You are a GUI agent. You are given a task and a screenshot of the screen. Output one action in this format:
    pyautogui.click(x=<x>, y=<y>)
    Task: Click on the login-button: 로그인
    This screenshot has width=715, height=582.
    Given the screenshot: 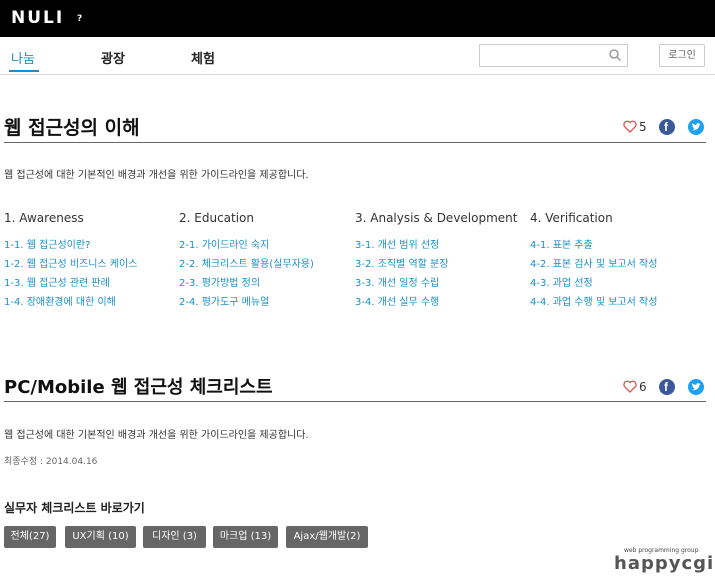 What is the action you would take?
    pyautogui.click(x=682, y=55)
    